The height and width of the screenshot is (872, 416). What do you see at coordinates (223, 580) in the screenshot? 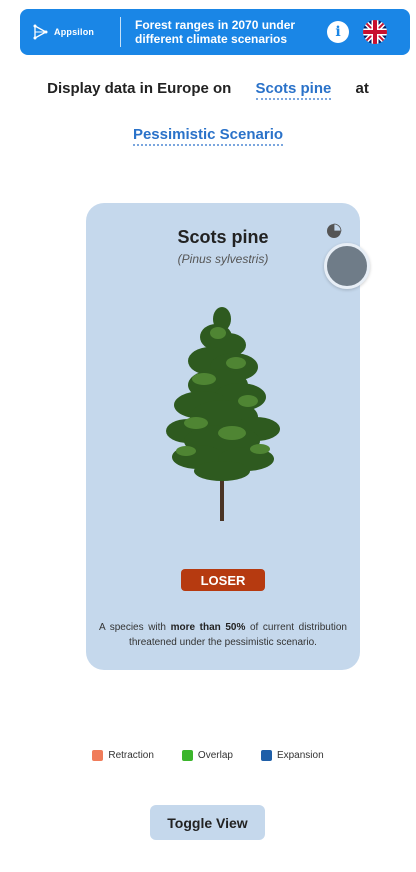
I see `status-badge: LOSER` at bounding box center [223, 580].